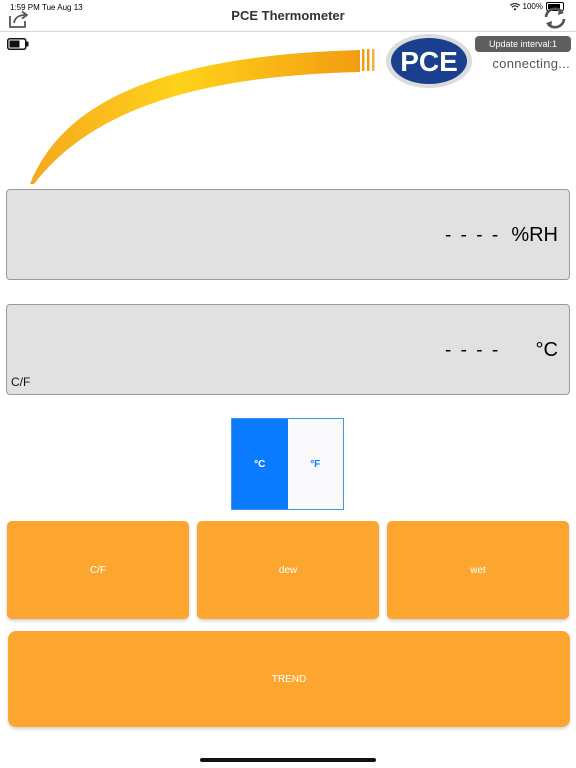 This screenshot has width=576, height=768. Describe the element at coordinates (288, 349) in the screenshot. I see `temperature-panel: - - - - °C C/F` at that location.